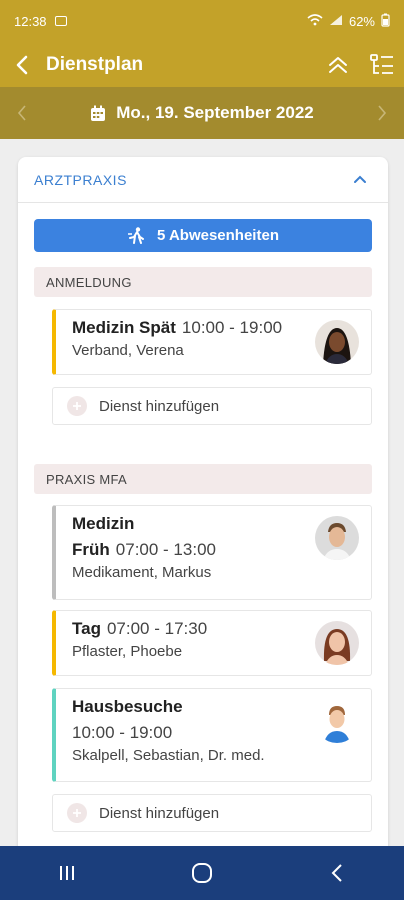 Image resolution: width=404 pixels, height=900 pixels. Describe the element at coordinates (124, 327) in the screenshot. I see `shift-name: Medizin Spät` at that location.